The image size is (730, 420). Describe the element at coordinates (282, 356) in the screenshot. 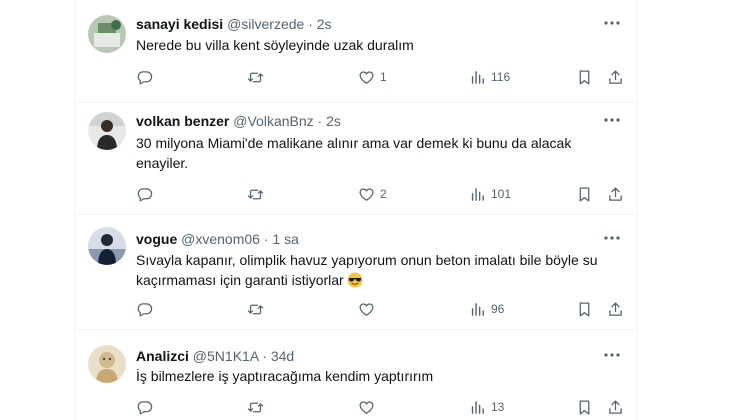

I see `timestamp: 34d` at that location.